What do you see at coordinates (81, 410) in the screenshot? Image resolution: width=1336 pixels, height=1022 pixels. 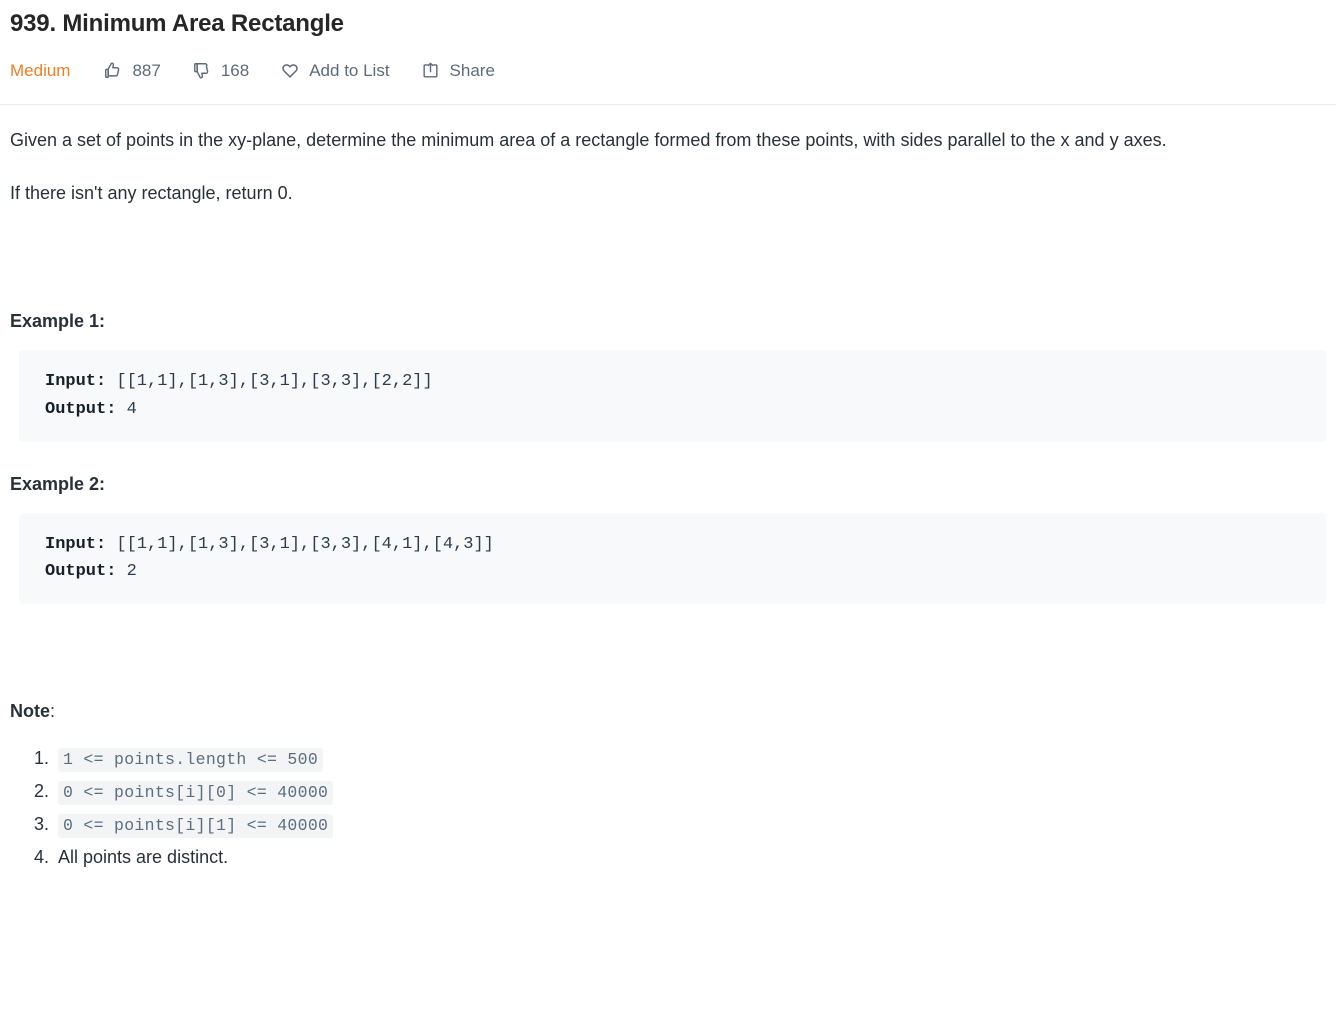 I see `example-1-output-label: Output:` at bounding box center [81, 410].